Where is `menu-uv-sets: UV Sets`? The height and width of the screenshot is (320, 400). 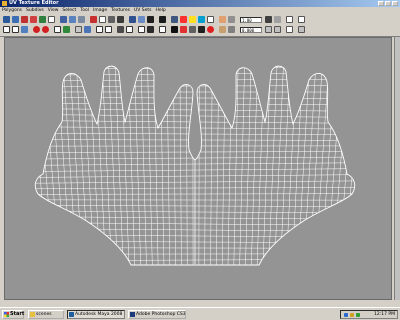 menu-uv-sets: UV Sets is located at coordinates (143, 10).